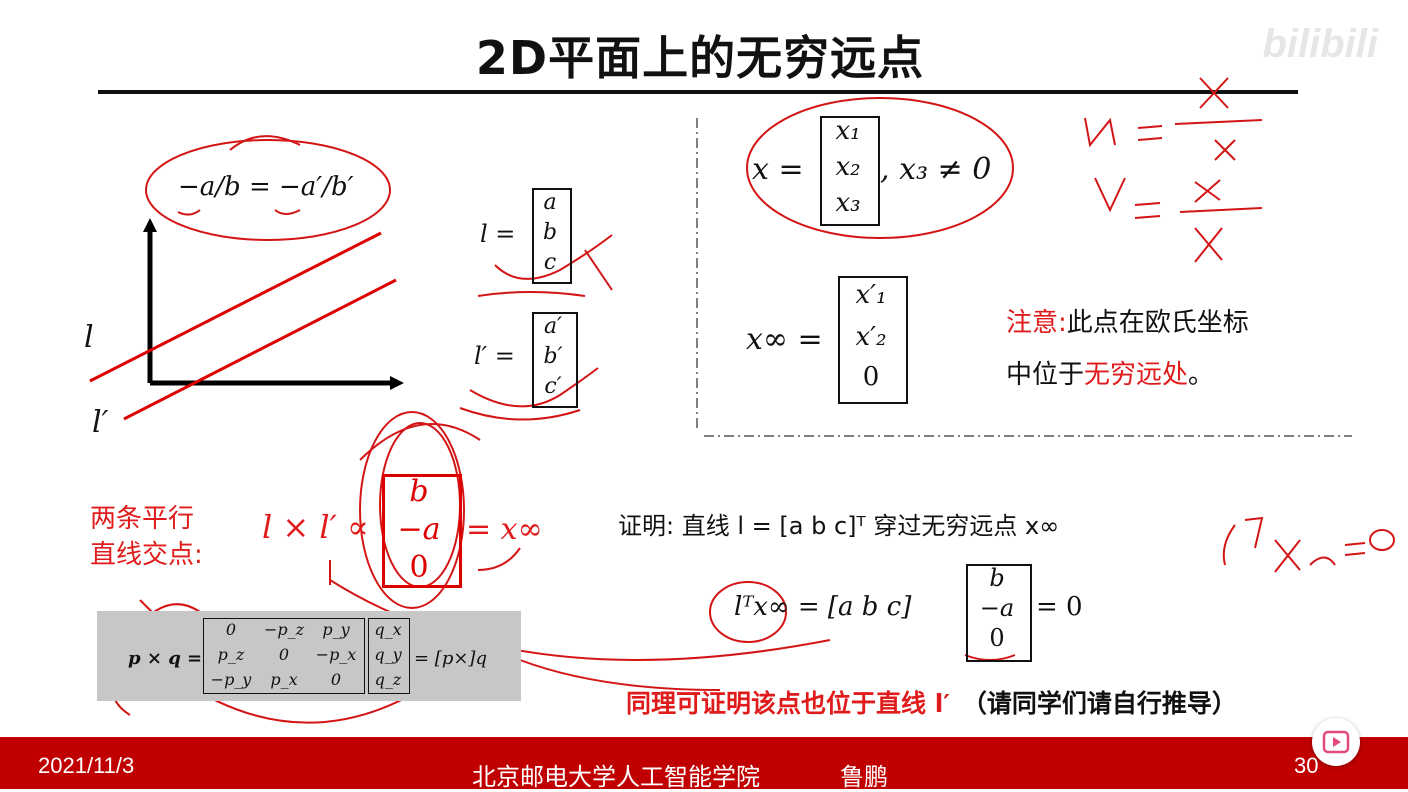 The image size is (1408, 792). Describe the element at coordinates (336, 679) in the screenshot. I see `cp-m22: 0` at that location.